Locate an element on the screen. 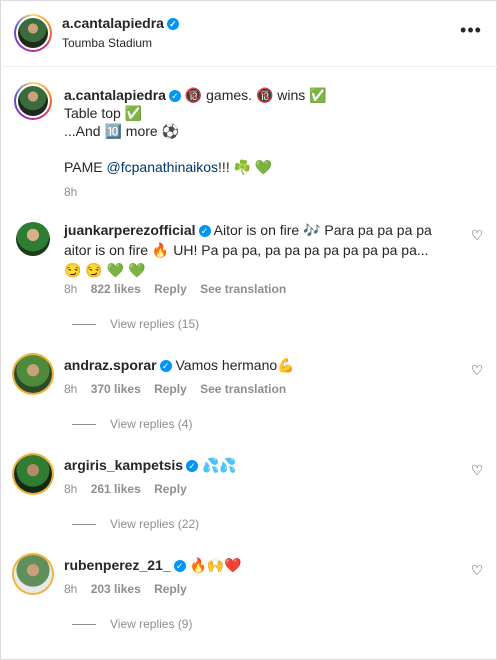 Image resolution: width=497 pixels, height=660 pixels. comment-text: argiris_kampetsis ✓ 💦💦 is located at coordinates (252, 465).